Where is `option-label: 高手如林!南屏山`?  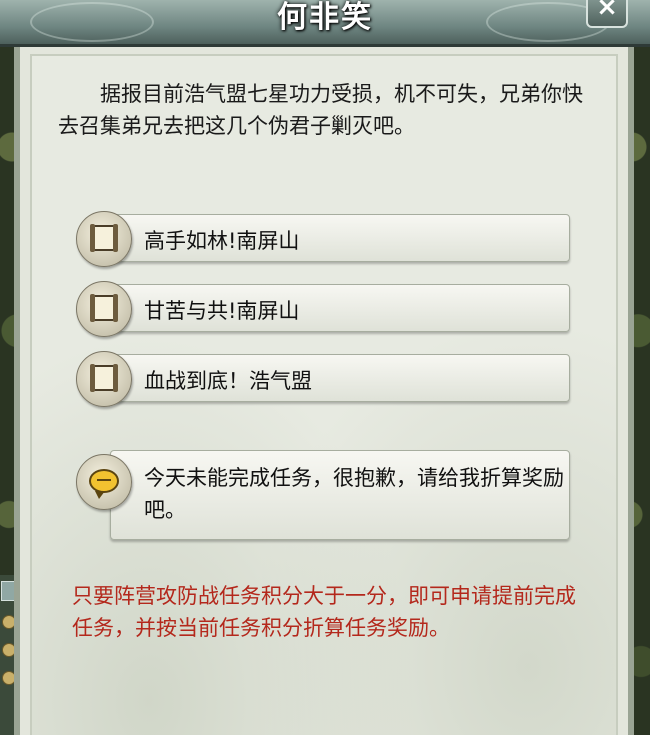 option-label: 高手如林!南屏山 is located at coordinates (222, 241).